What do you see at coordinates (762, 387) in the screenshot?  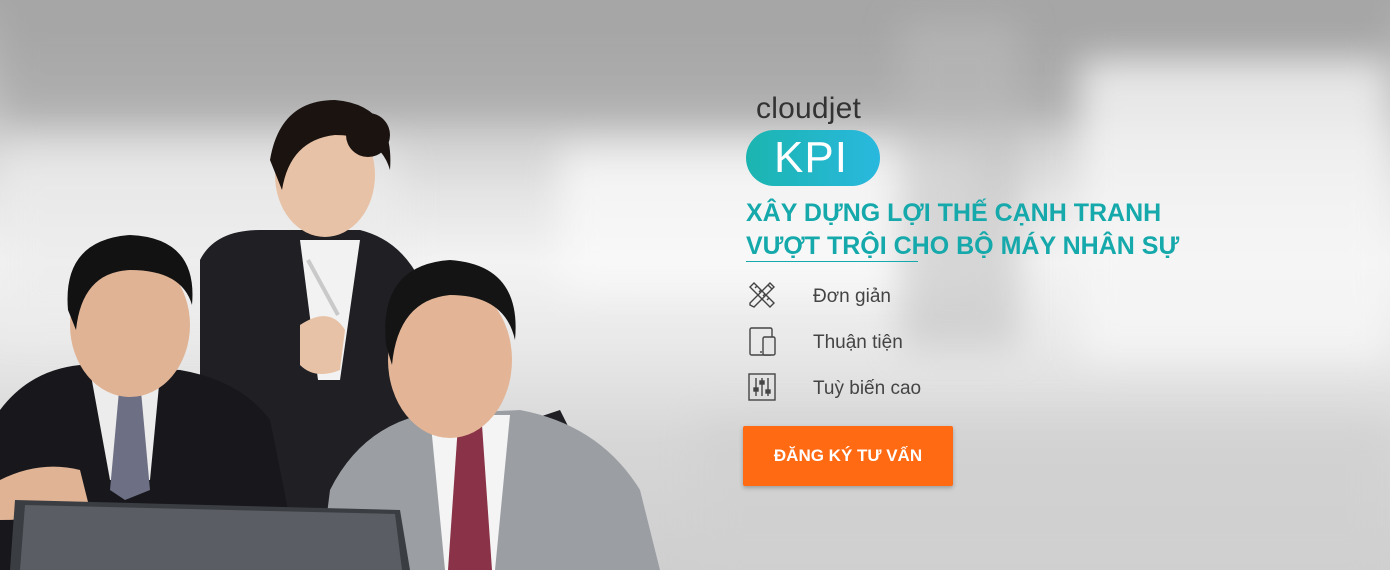 I see `sliders-icon` at bounding box center [762, 387].